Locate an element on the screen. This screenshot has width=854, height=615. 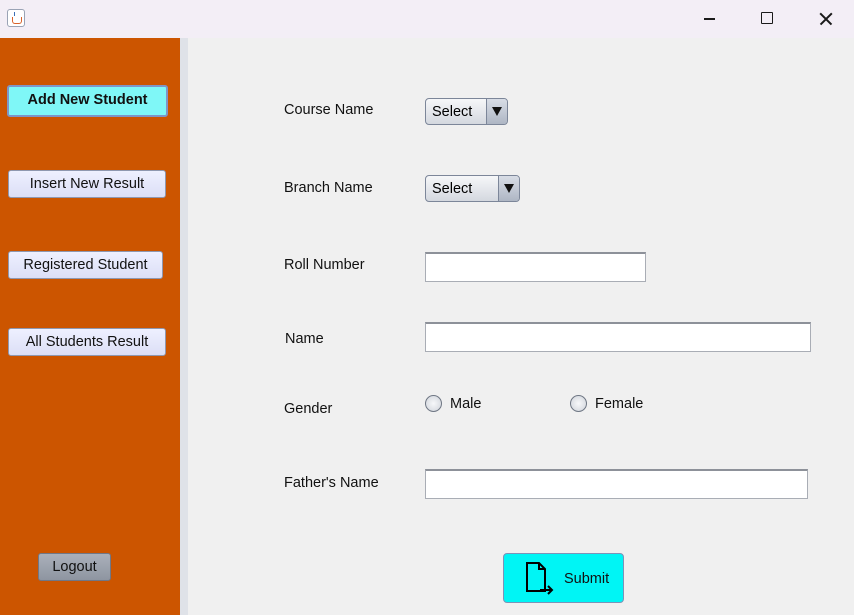
registered-student-button: Registered Student is located at coordinates (85, 265).